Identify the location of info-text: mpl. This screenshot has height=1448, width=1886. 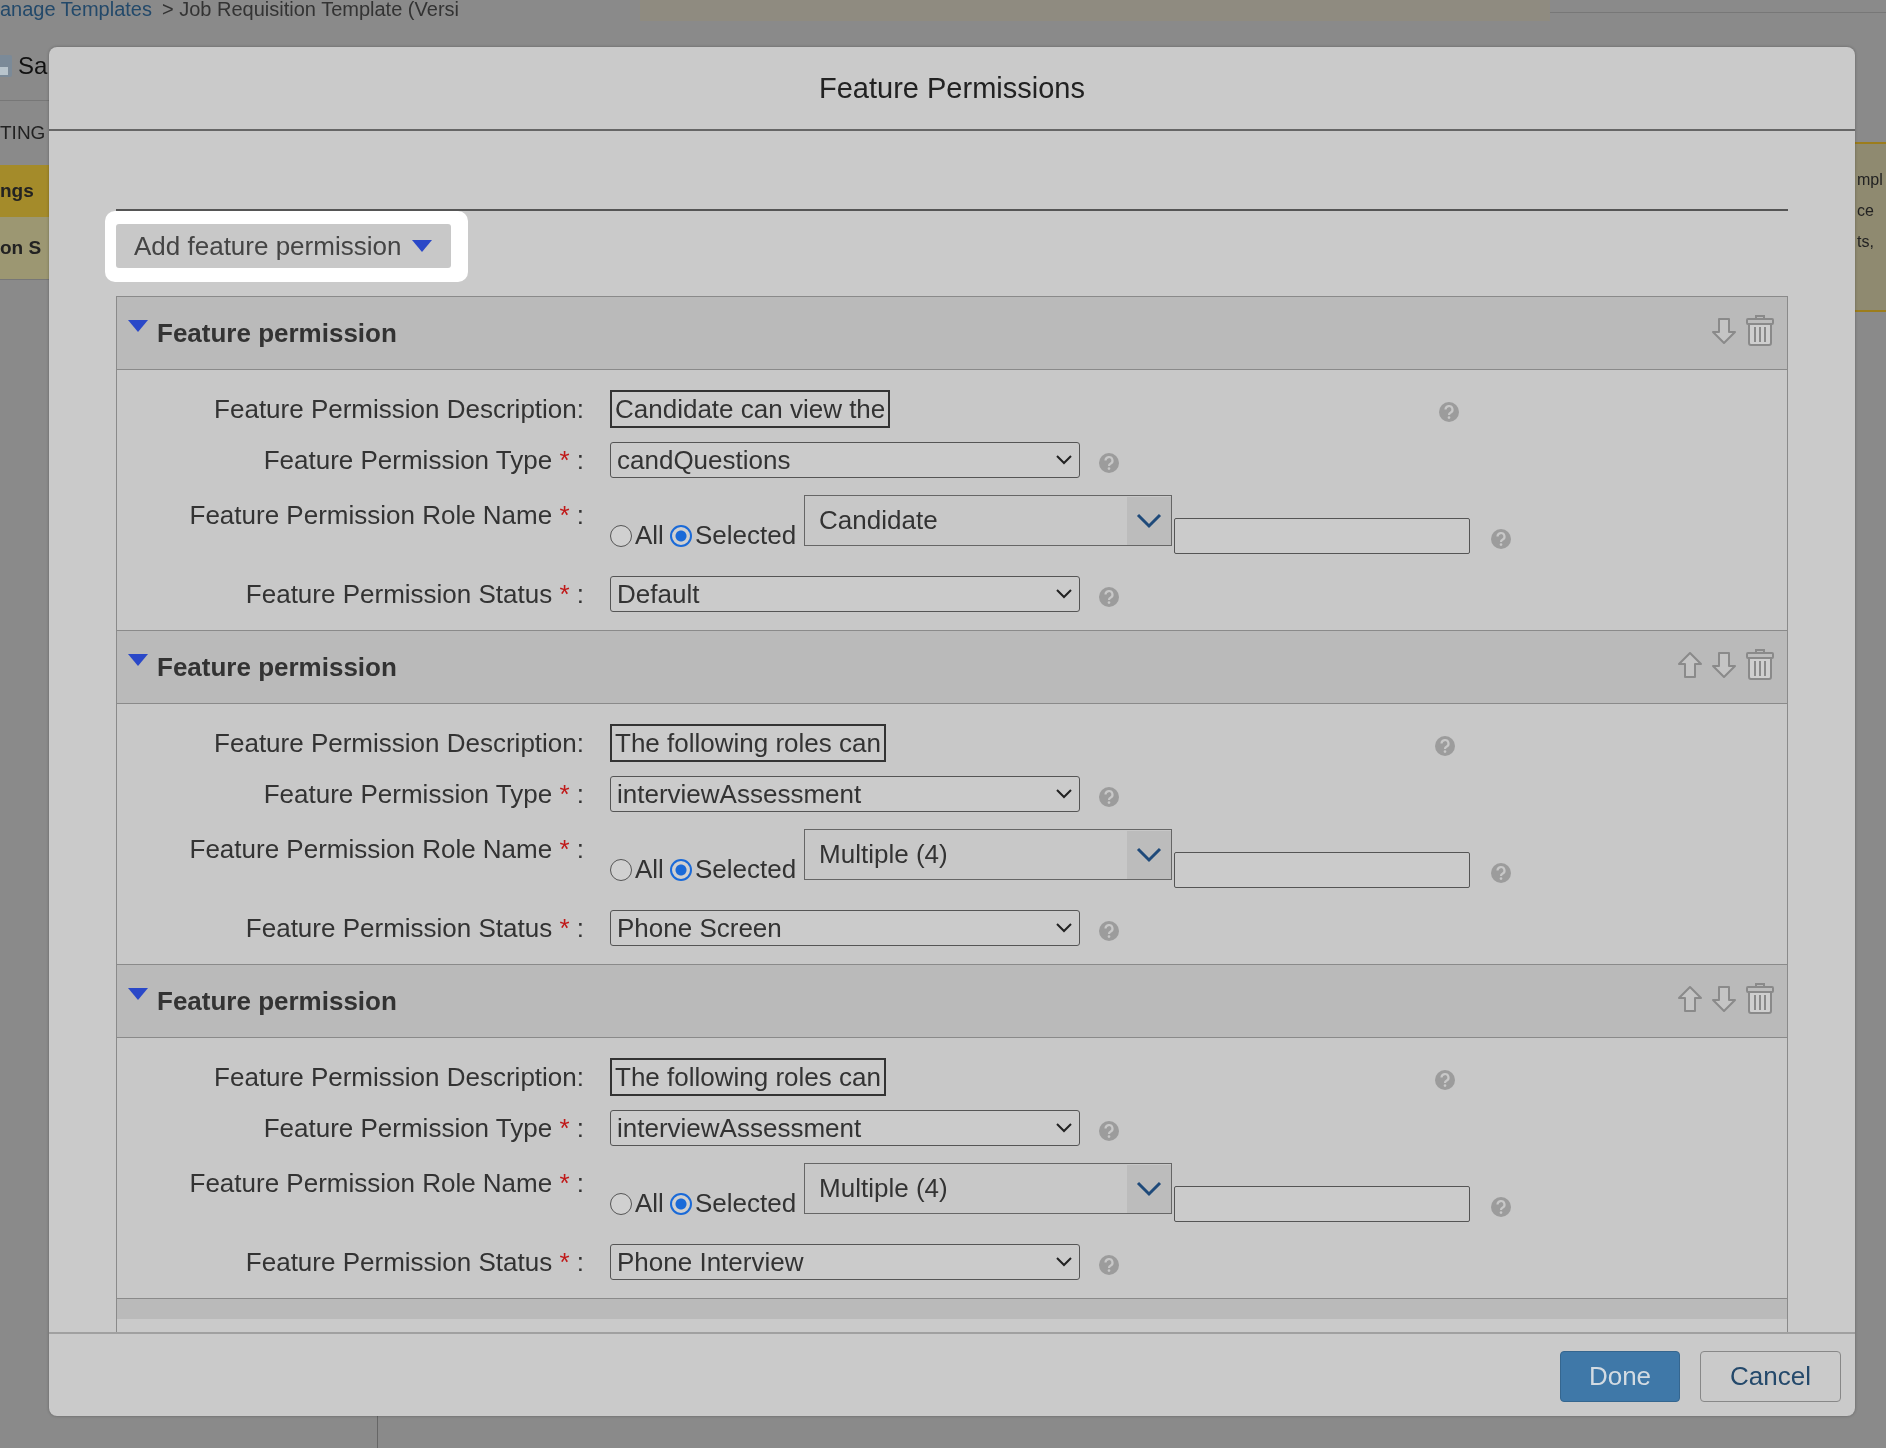
(1870, 180).